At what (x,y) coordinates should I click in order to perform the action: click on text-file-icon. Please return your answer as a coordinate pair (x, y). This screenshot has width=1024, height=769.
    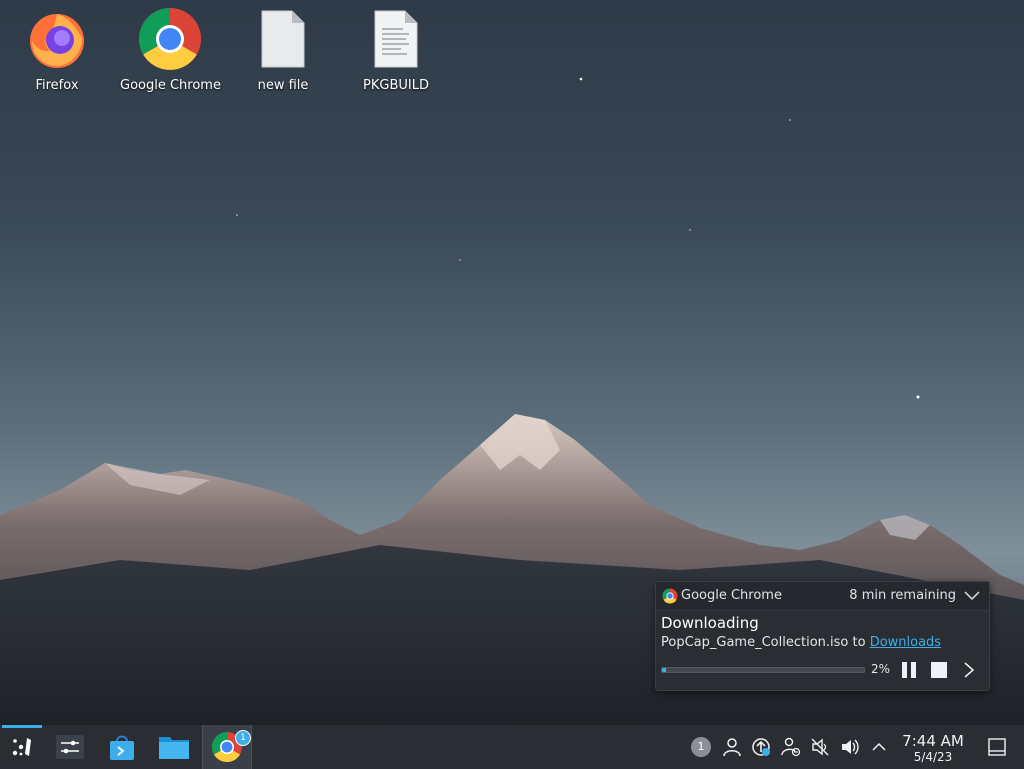
    Looking at the image, I should click on (396, 39).